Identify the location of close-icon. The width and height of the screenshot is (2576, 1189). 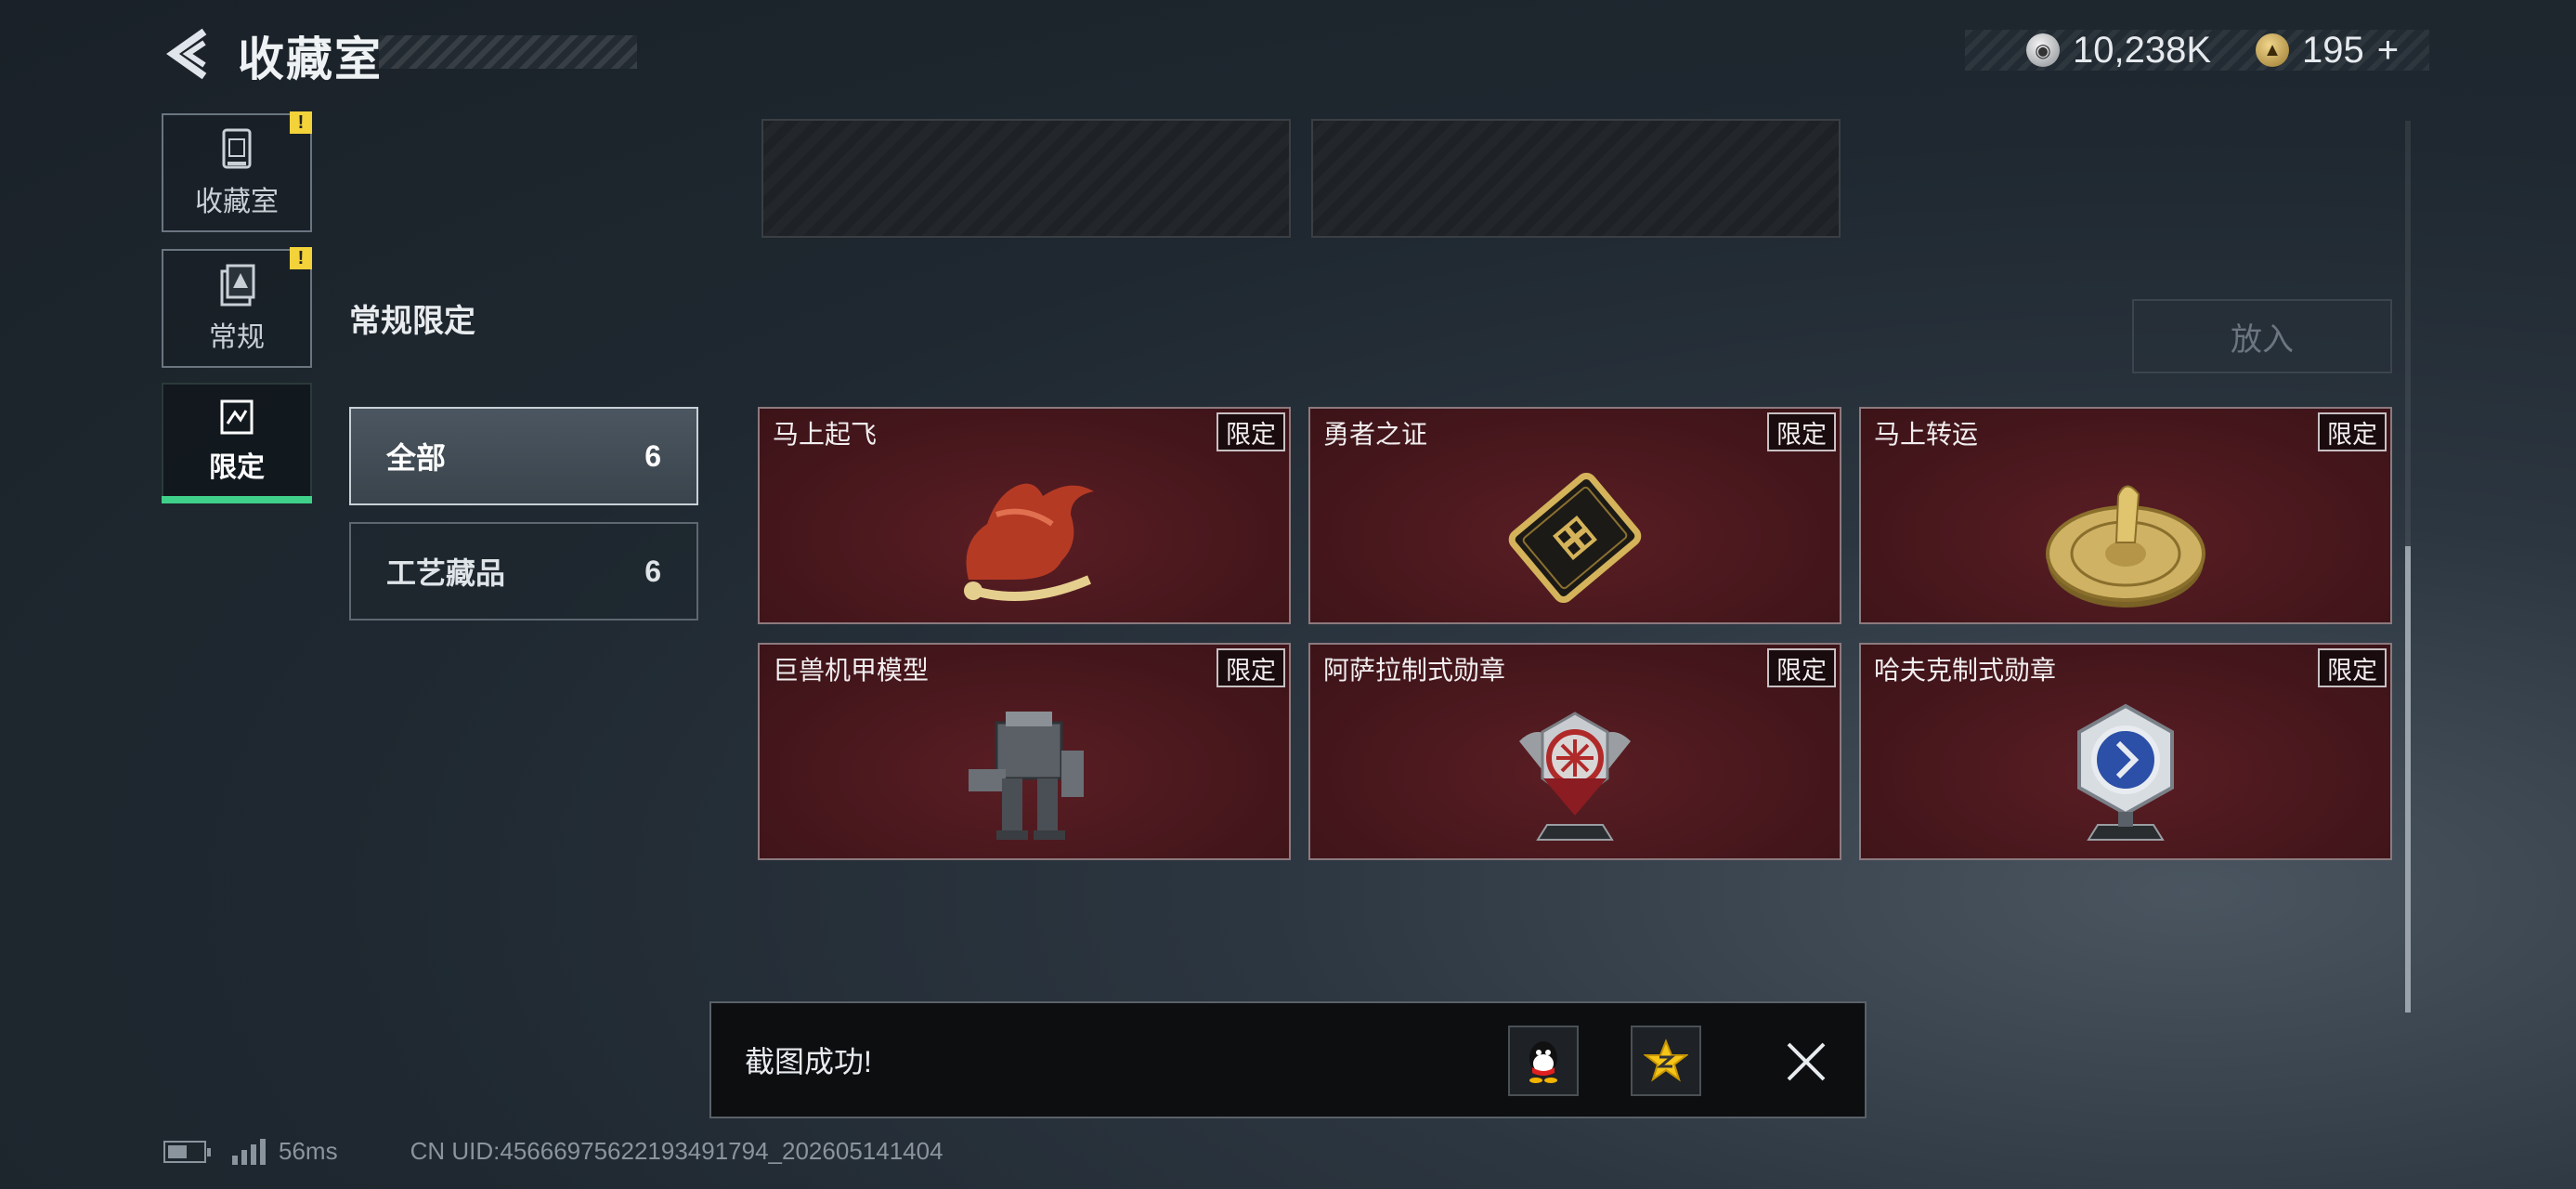
(1806, 1061).